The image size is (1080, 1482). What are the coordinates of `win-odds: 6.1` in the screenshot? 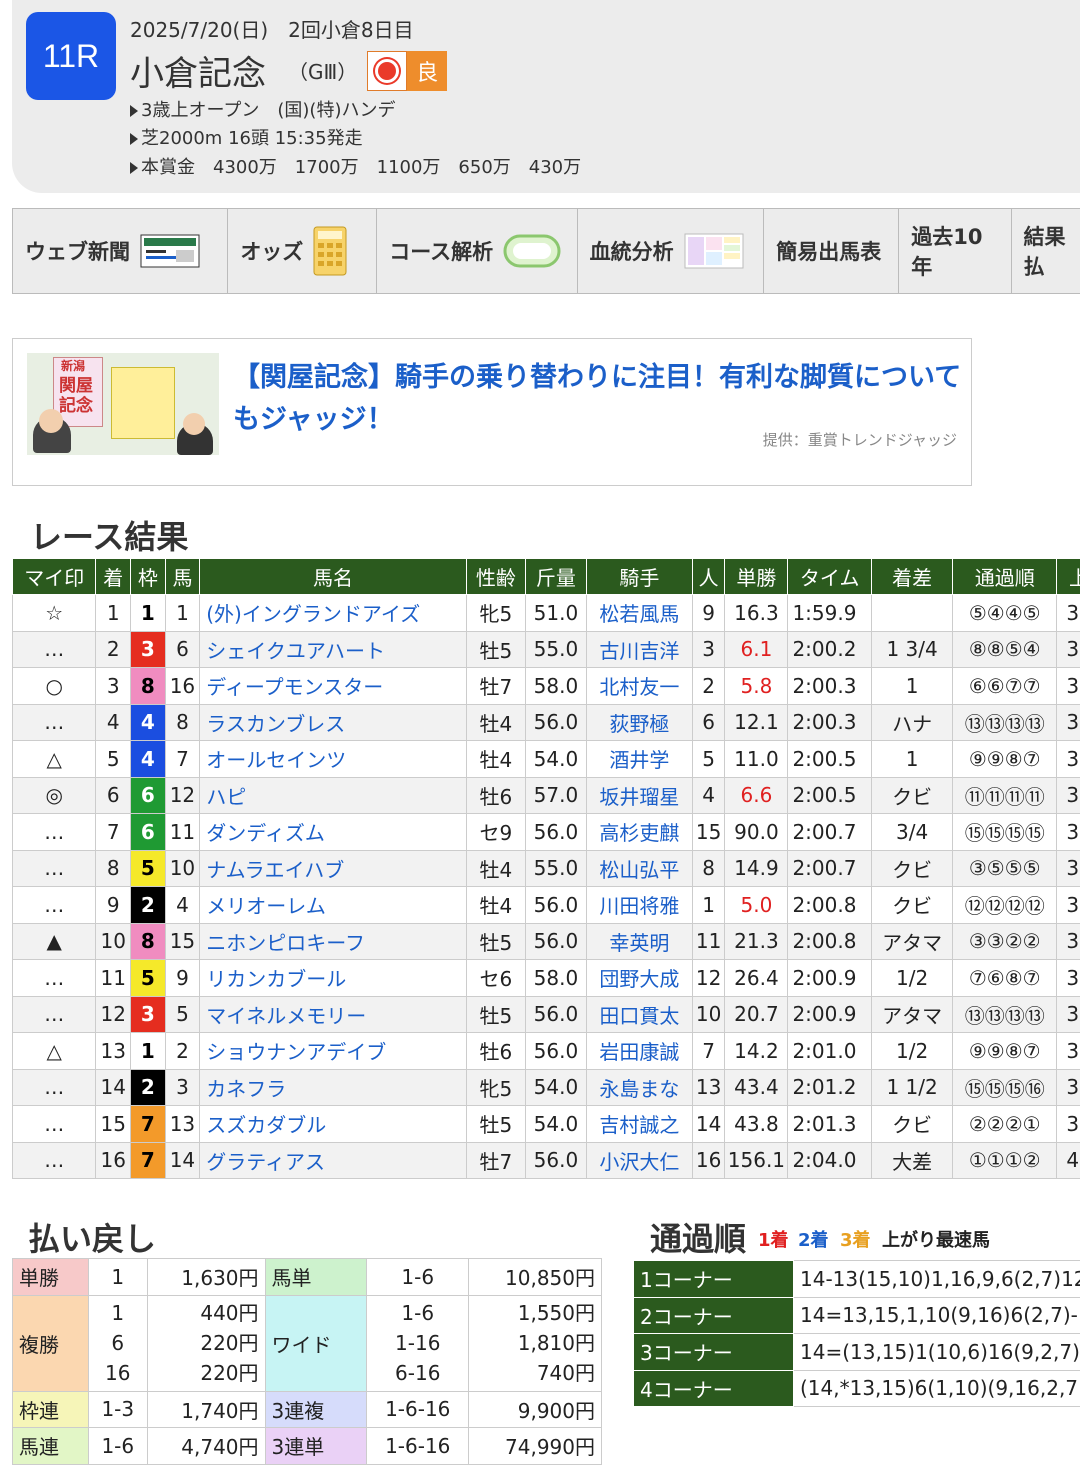 It's located at (756, 649).